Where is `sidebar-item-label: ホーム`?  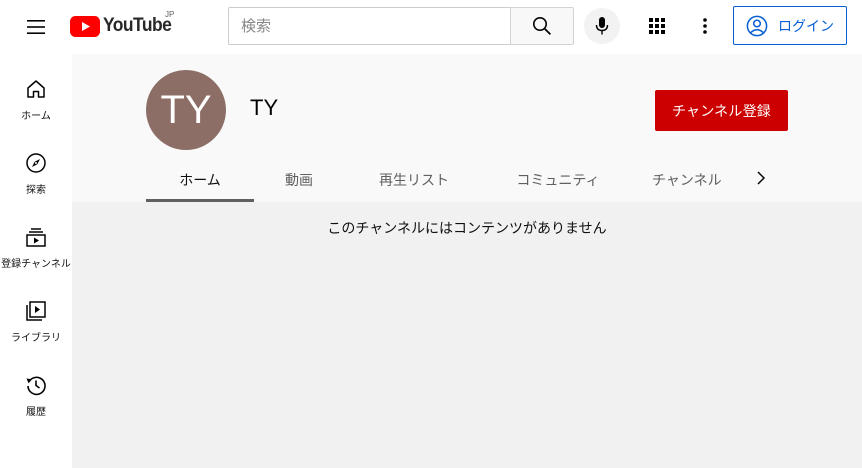
sidebar-item-label: ホーム is located at coordinates (36, 116).